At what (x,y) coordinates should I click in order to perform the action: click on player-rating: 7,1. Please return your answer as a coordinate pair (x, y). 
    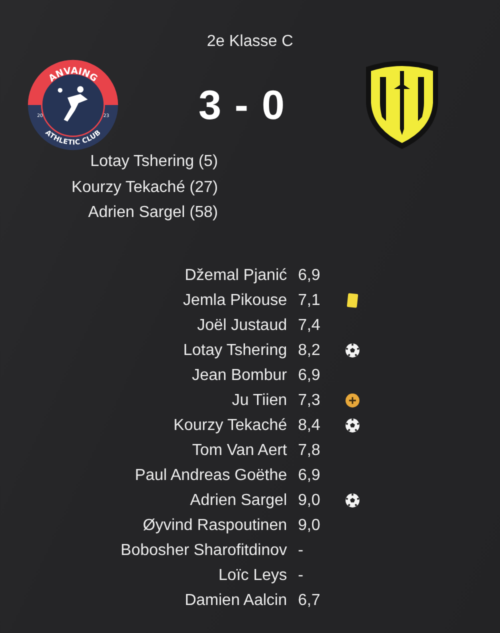
    Looking at the image, I should click on (309, 300).